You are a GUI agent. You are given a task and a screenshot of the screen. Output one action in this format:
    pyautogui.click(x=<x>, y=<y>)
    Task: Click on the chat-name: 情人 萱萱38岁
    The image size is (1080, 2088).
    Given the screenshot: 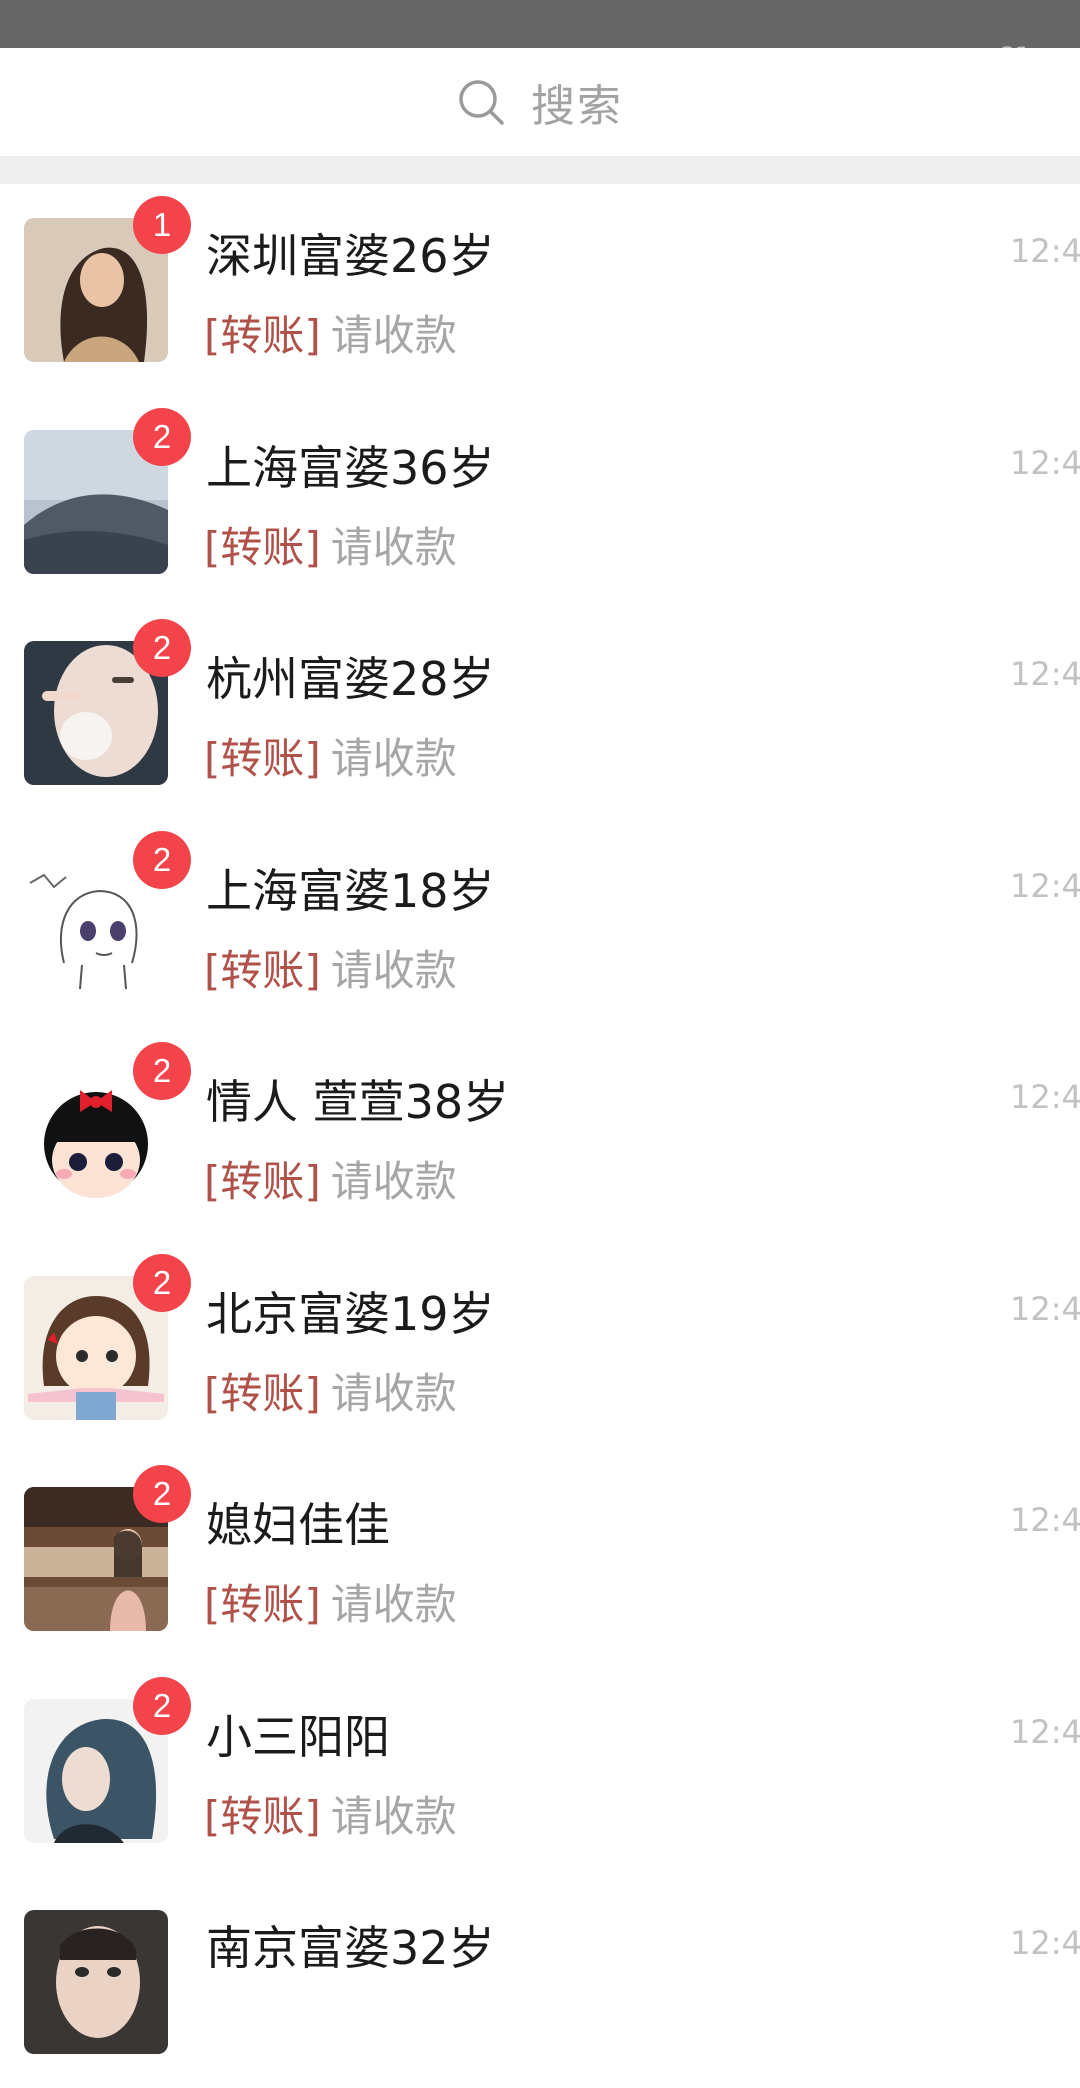 What is the action you would take?
    pyautogui.click(x=358, y=1102)
    